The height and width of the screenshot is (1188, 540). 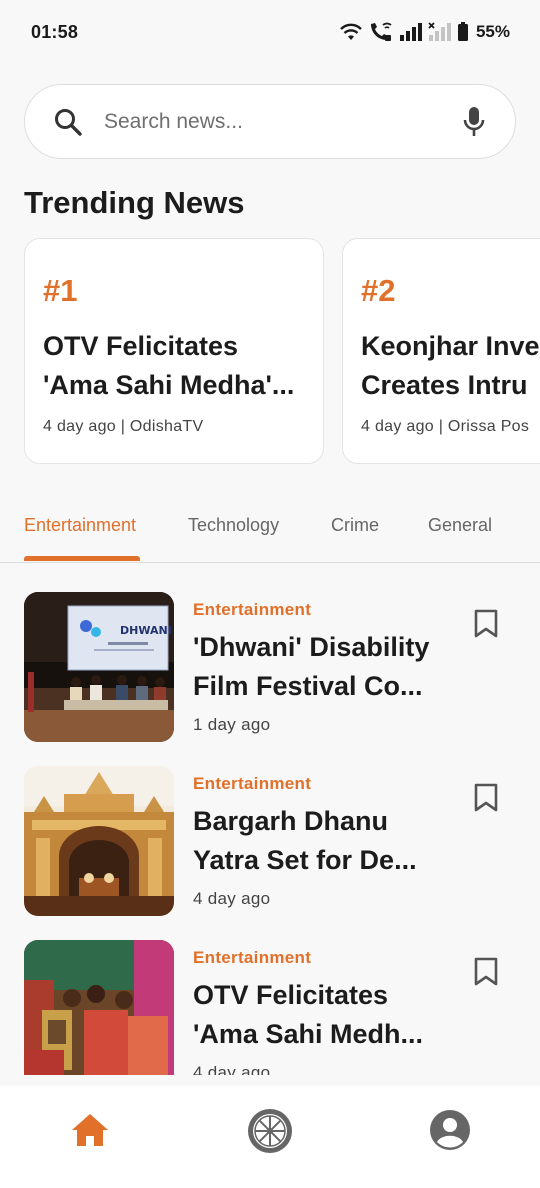 I want to click on trending-title: Trending News, so click(x=134, y=202).